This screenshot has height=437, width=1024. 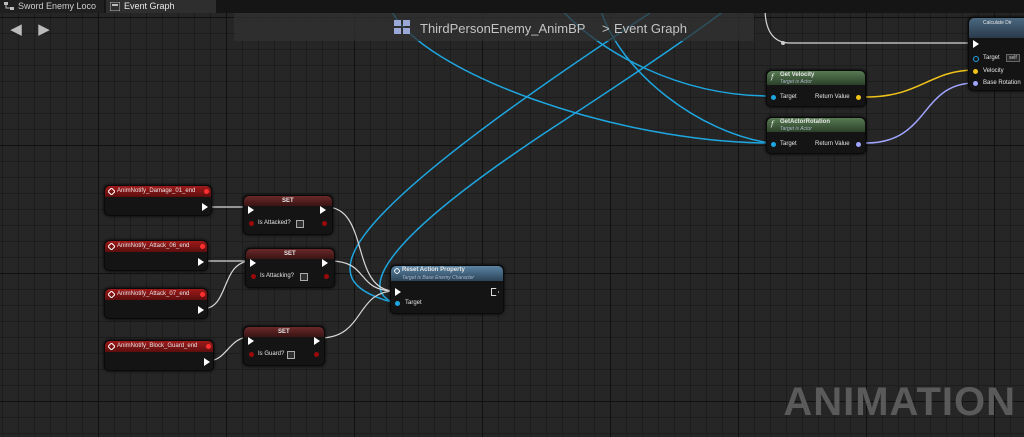 What do you see at coordinates (975, 71) in the screenshot?
I see `velocity-pin` at bounding box center [975, 71].